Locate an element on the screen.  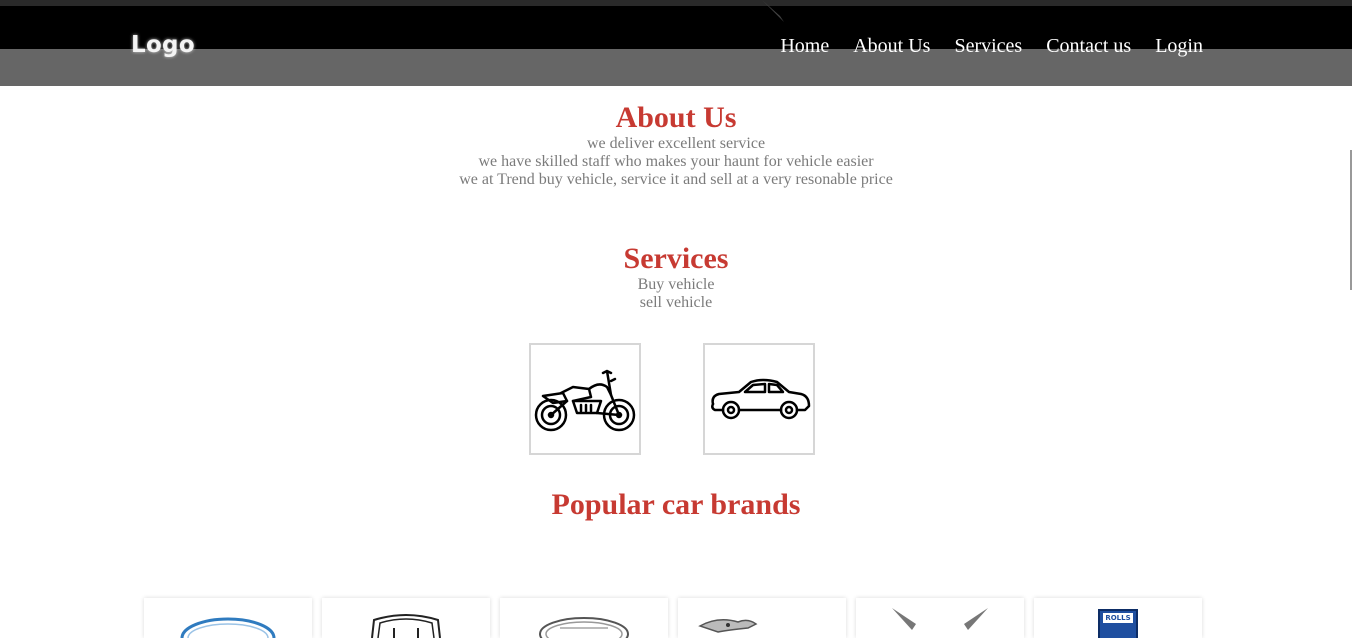
services-title: Services is located at coordinates (676, 258).